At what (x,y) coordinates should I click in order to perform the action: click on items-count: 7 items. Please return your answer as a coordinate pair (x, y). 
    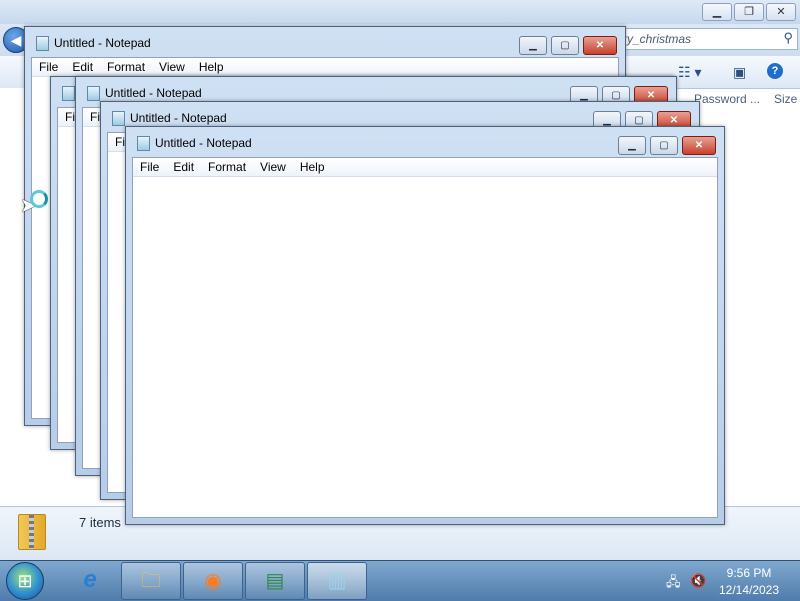
    Looking at the image, I should click on (100, 522).